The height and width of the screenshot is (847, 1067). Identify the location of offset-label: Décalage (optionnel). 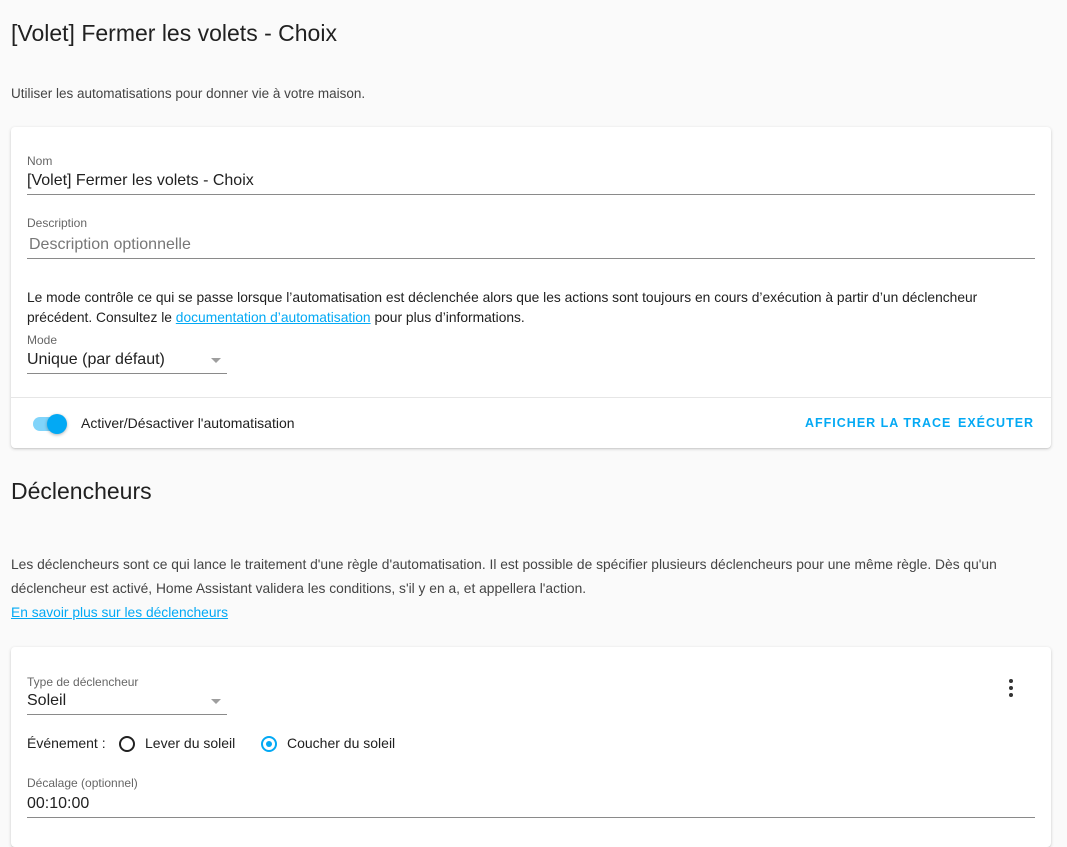
(82, 783).